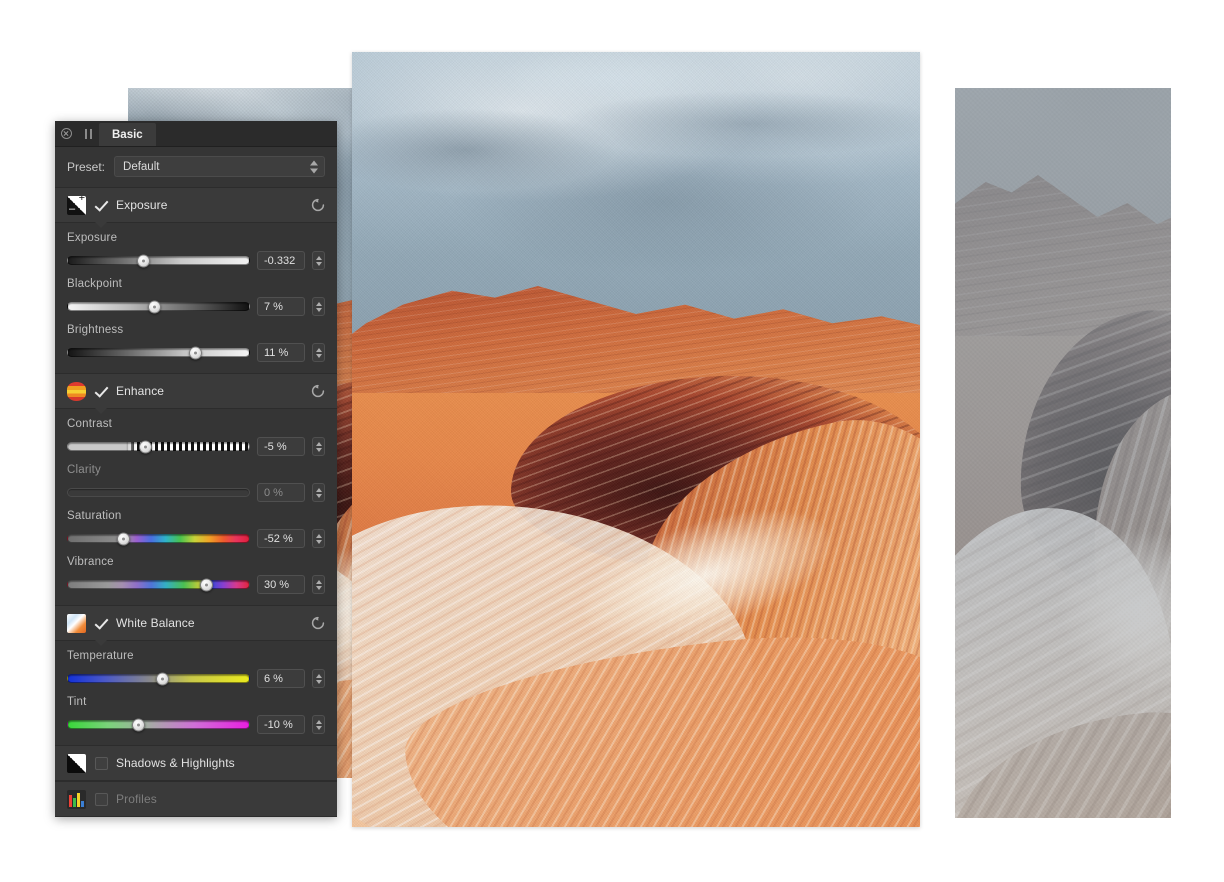 The width and height of the screenshot is (1224, 882). What do you see at coordinates (100, 656) in the screenshot?
I see `slider-label-temperature: Temperature` at bounding box center [100, 656].